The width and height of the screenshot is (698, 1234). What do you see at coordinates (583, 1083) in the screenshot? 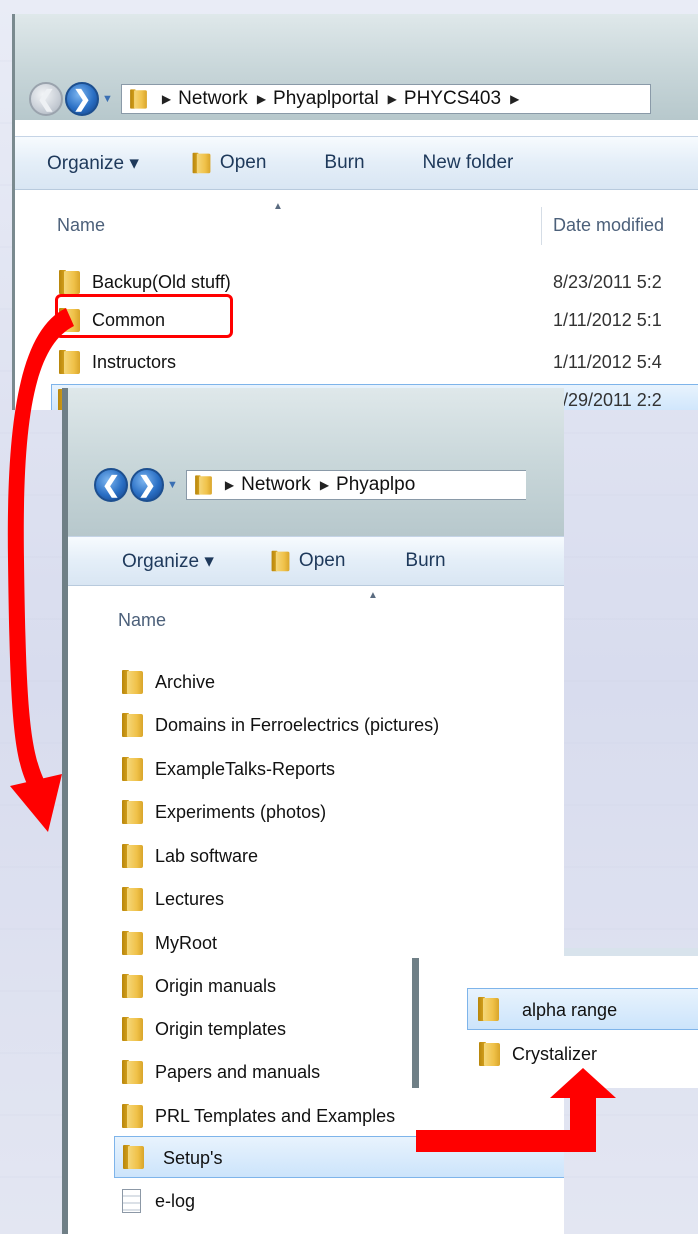
I see `elbow-arrow-head` at bounding box center [583, 1083].